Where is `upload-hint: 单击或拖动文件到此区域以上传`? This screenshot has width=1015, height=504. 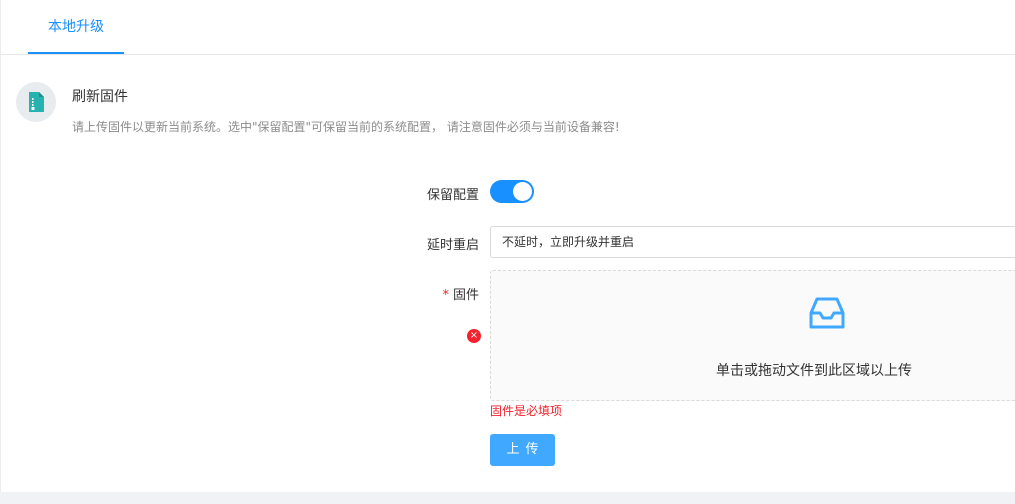
upload-hint: 单击或拖动文件到此区域以上传 is located at coordinates (814, 371).